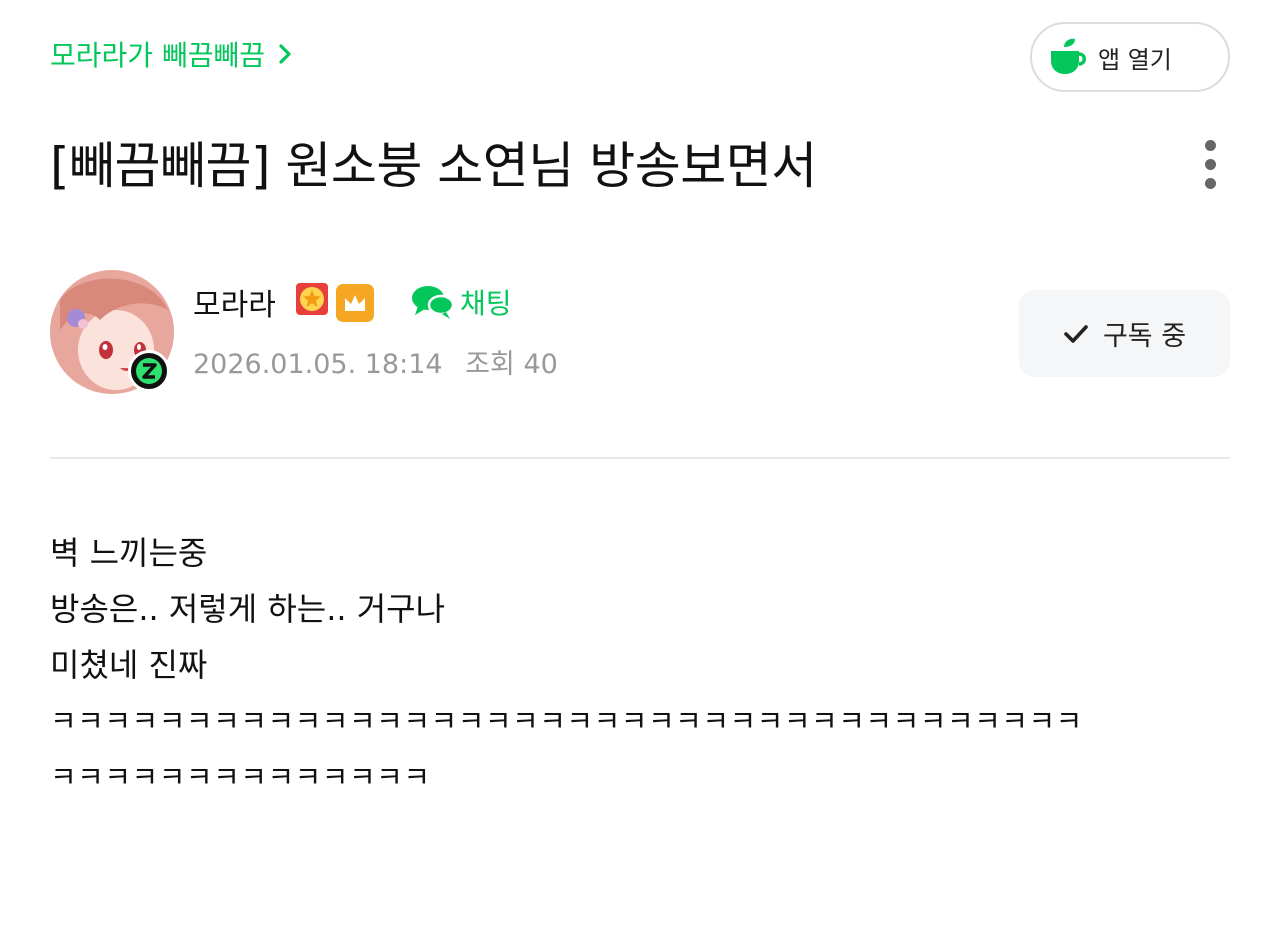 The image size is (1280, 925). What do you see at coordinates (566, 721) in the screenshot?
I see `body-line: ㅋㅋㅋㅋㅋㅋㅋㅋㅋㅋㅋㅋㅋㅋㅋㅋㅋㅋㅋㅋㅋㅋㅋㅋㅋㅋㅋㅋㅋㅋㅋㅋㅋㅋㅋㅋㅋㅋ` at bounding box center [566, 721].